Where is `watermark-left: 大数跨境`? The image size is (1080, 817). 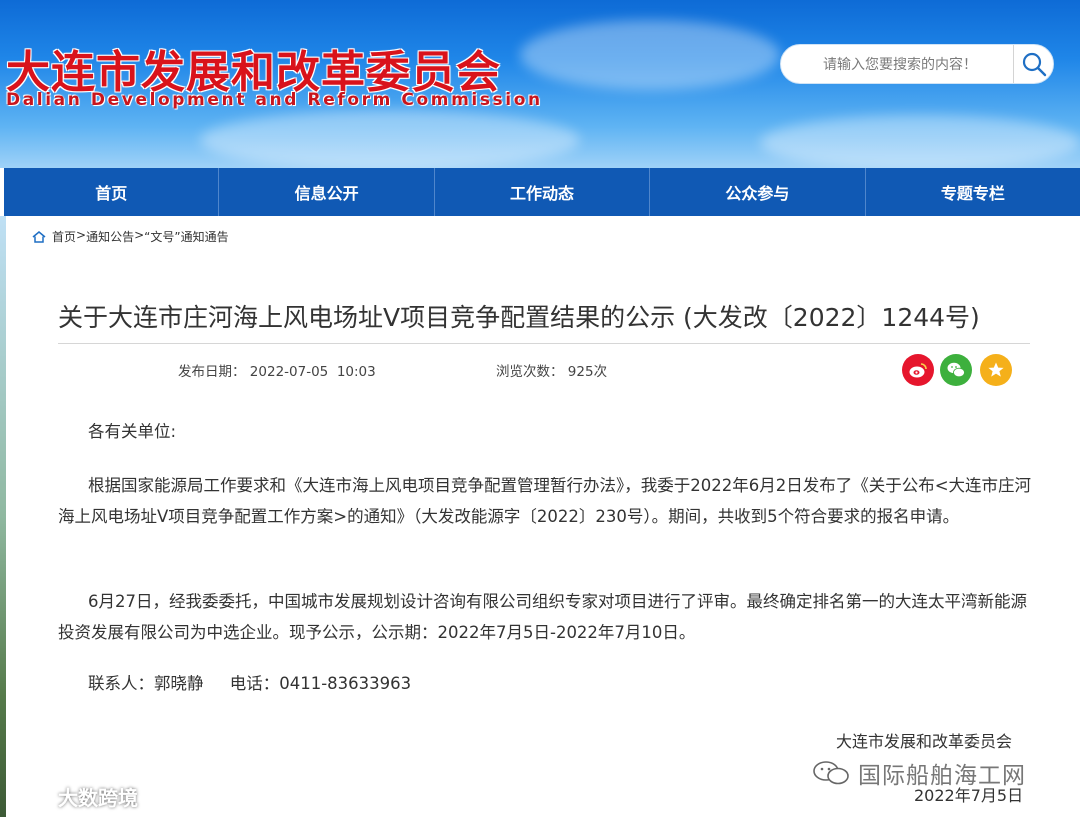
watermark-left: 大数跨境 is located at coordinates (73, 796).